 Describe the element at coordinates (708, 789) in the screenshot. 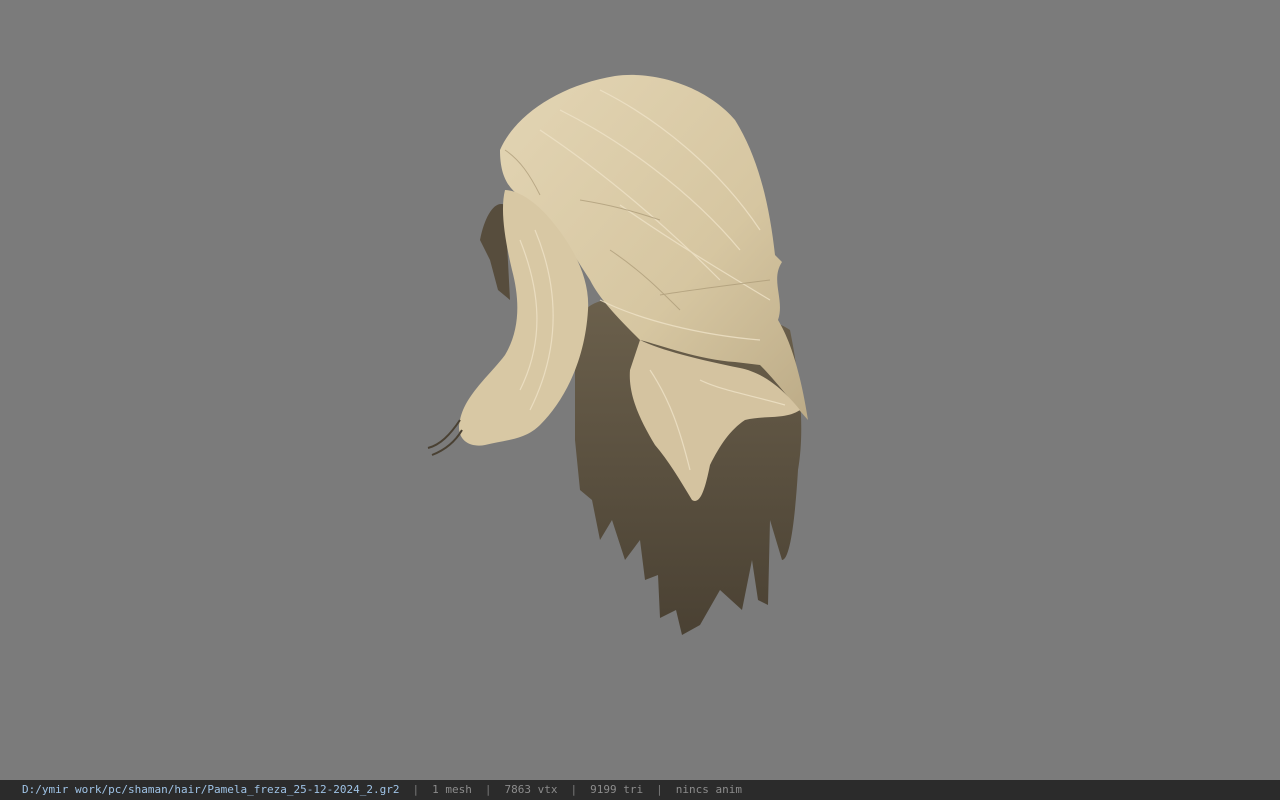

I see `animation-status: nincs anim` at that location.